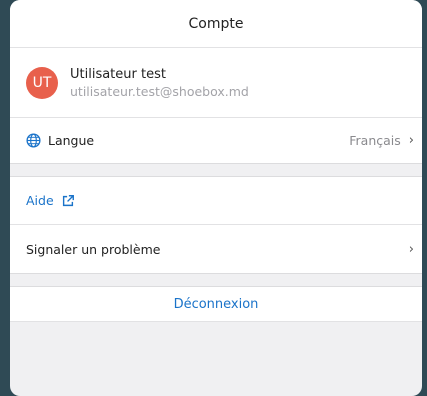  Describe the element at coordinates (216, 249) in the screenshot. I see `report-problem-row: Signaler un problème ›` at that location.